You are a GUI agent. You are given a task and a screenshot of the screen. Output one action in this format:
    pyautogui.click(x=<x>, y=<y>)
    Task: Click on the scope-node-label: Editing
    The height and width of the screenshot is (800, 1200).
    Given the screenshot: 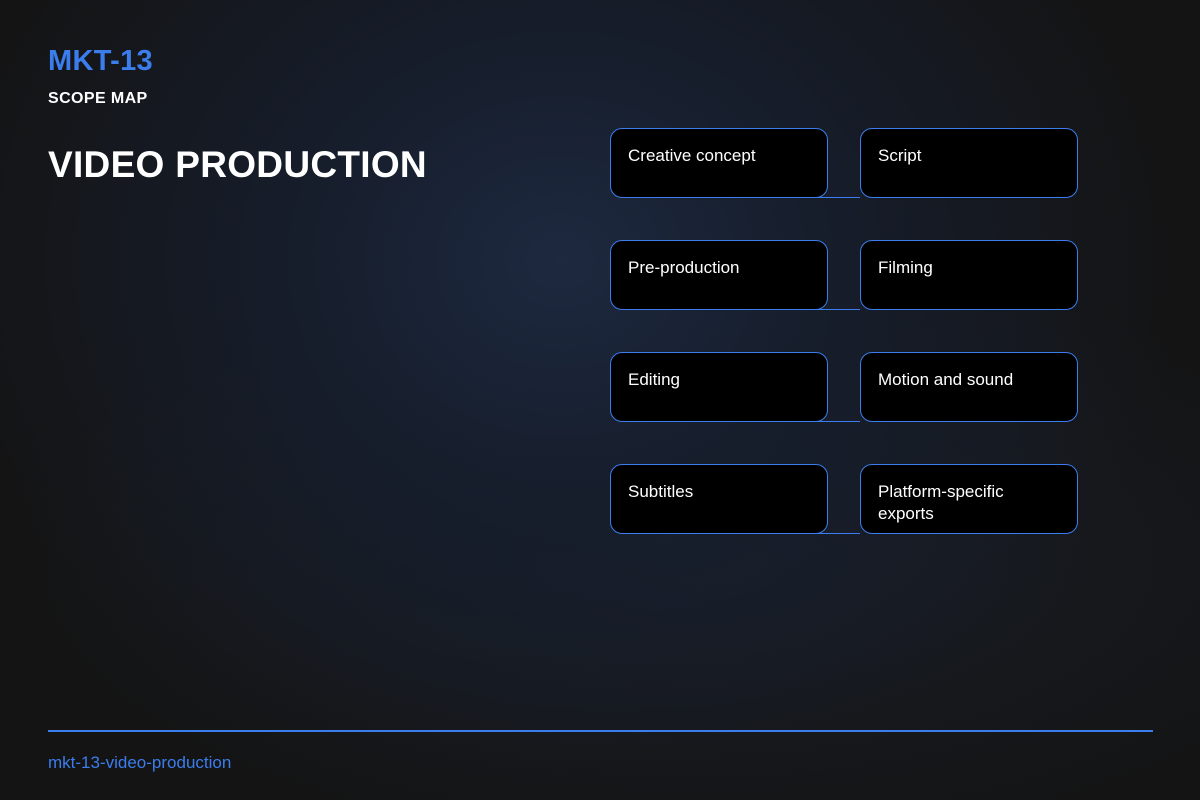 What is the action you would take?
    pyautogui.click(x=654, y=379)
    